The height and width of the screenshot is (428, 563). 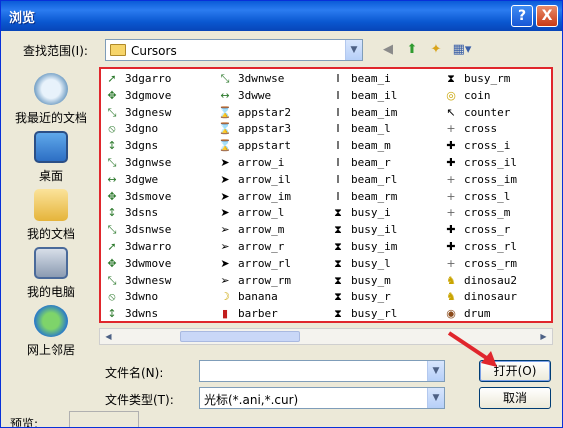 I want to click on place-my-documents: 我的文档, so click(x=51, y=215).